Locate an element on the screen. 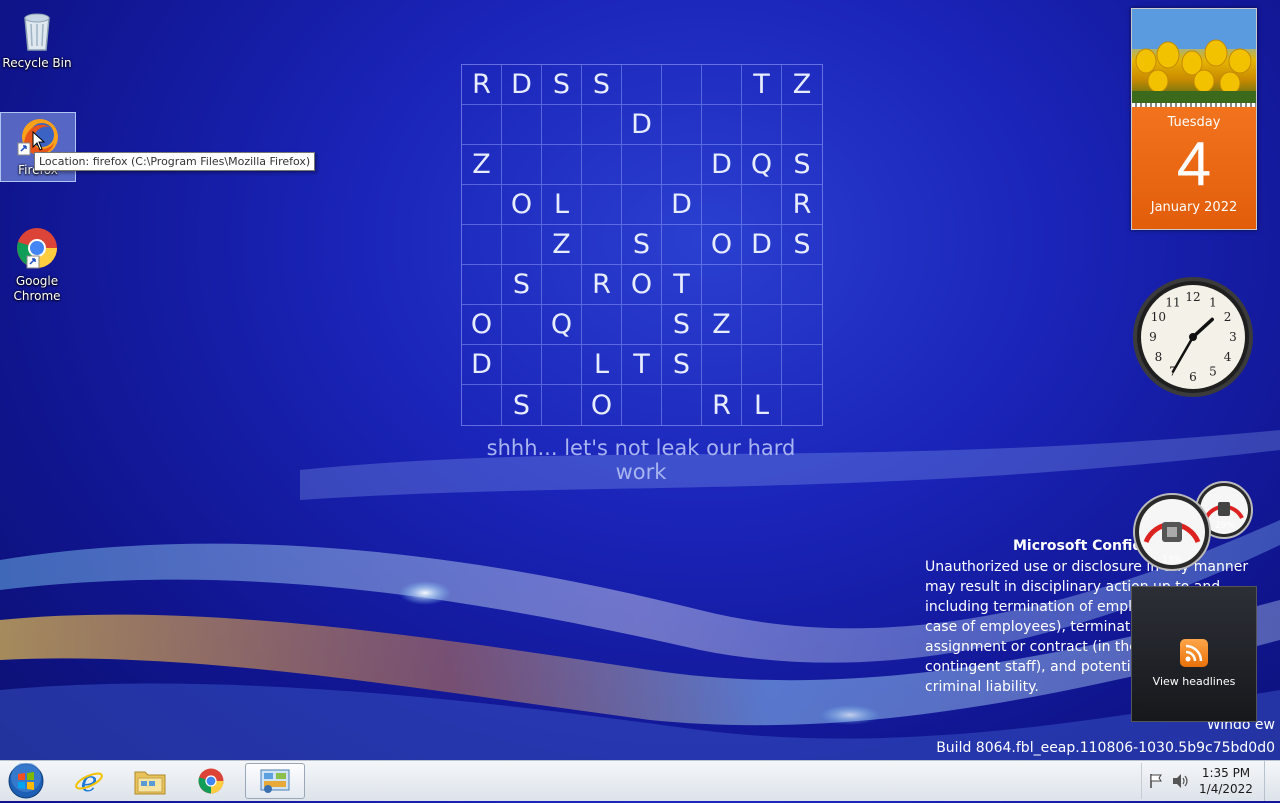  wallpaper-letter-grid: RDSSTZDZDQSOLDRZSODSSROTOQSZDLTSSORL is located at coordinates (642, 245).